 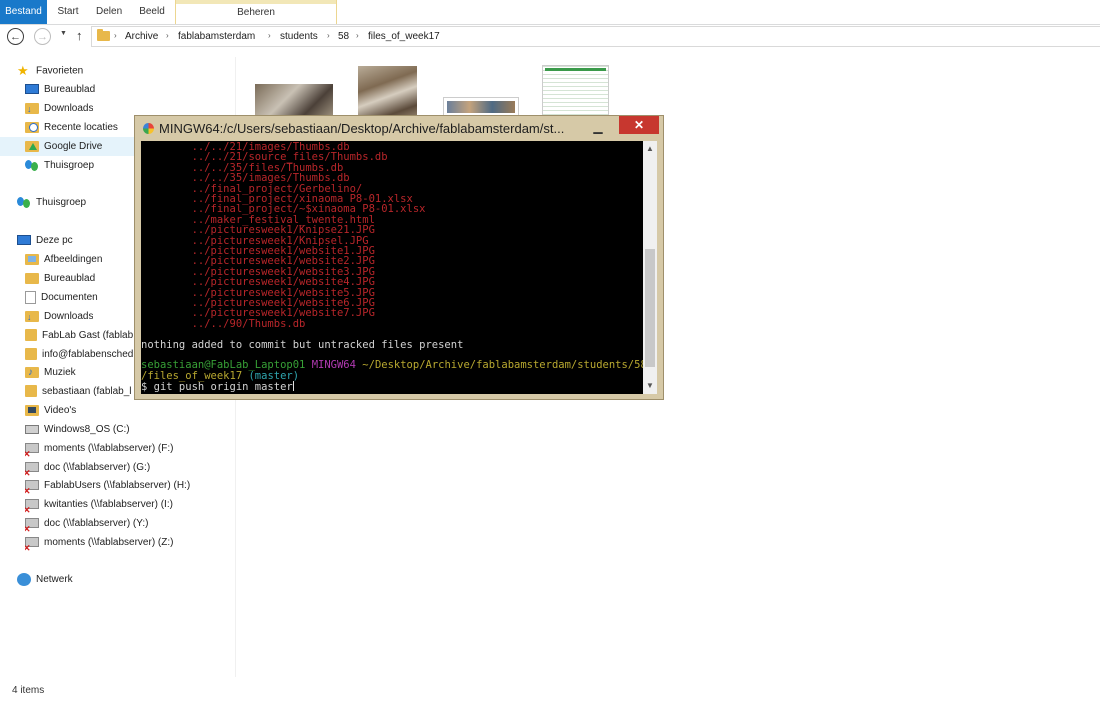 What do you see at coordinates (24, 240) in the screenshot?
I see `computer-icon` at bounding box center [24, 240].